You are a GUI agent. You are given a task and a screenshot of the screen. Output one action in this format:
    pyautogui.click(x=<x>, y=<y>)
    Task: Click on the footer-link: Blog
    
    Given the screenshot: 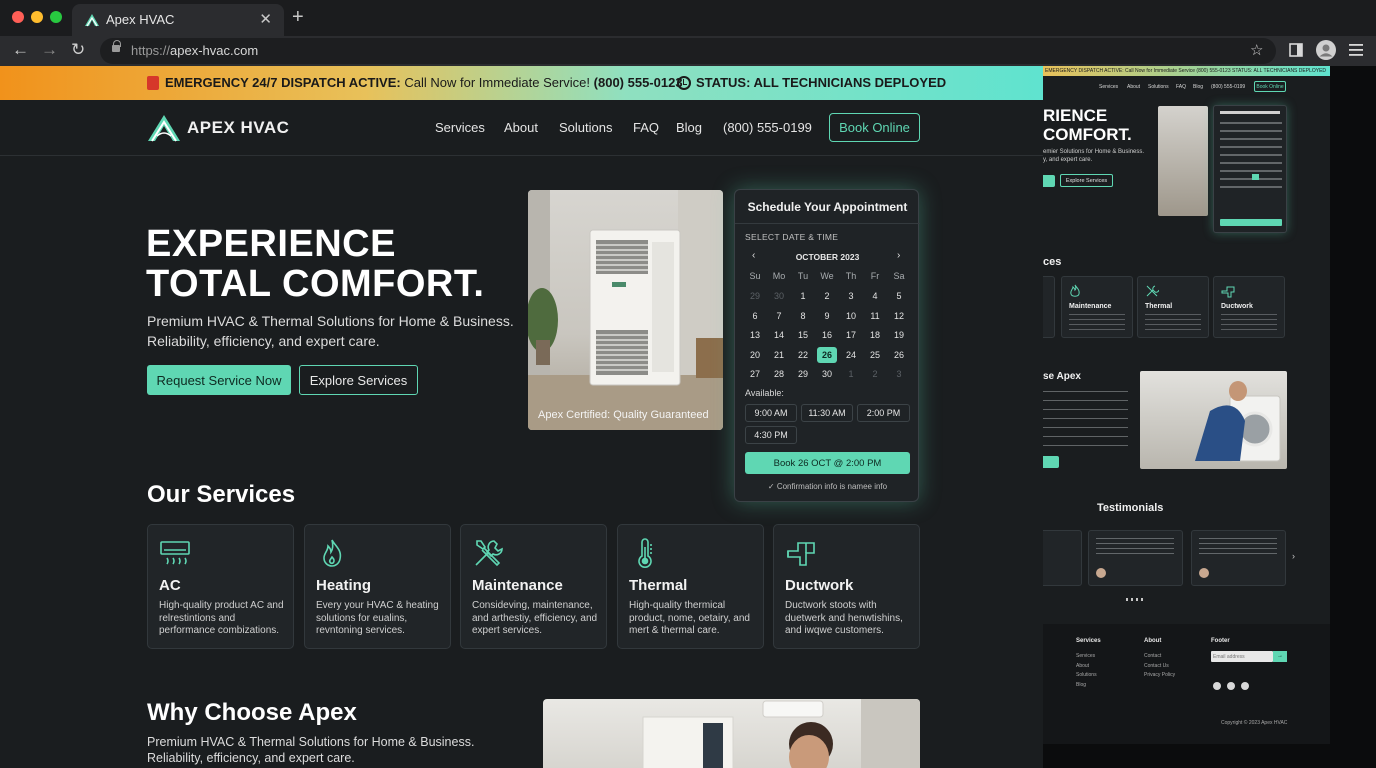 What is the action you would take?
    pyautogui.click(x=1081, y=685)
    